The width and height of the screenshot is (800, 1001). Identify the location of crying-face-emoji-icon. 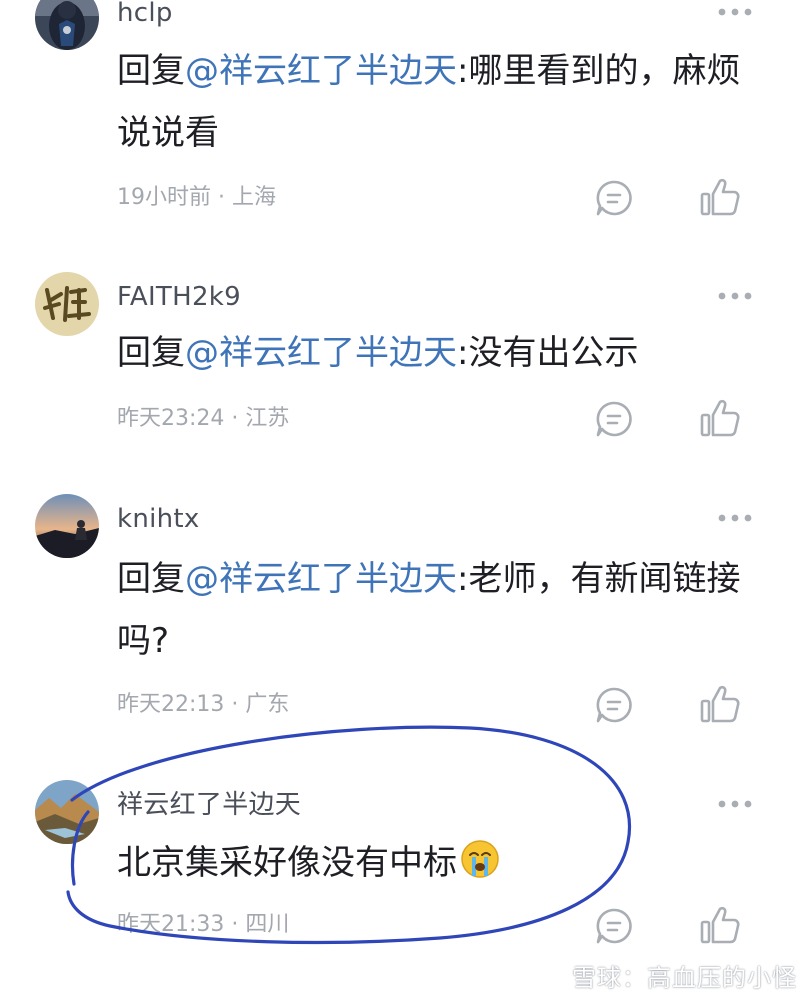
(480, 859).